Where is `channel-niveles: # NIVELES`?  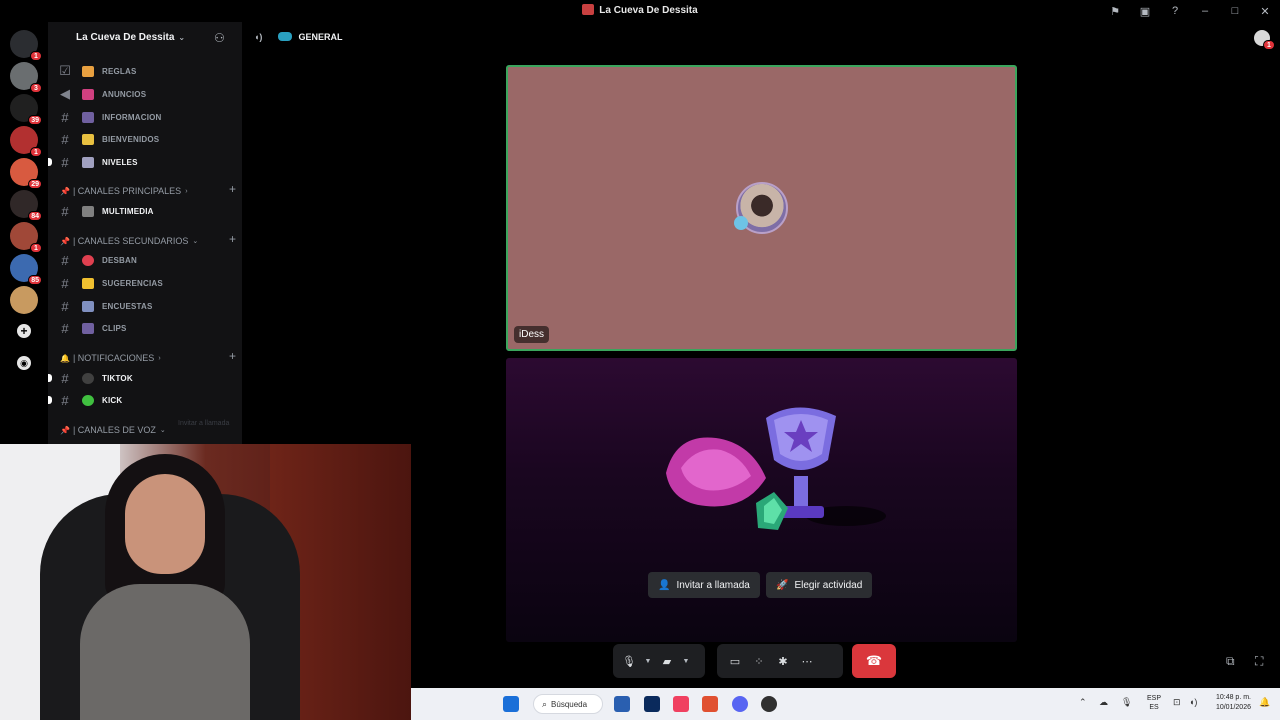 channel-niveles: # NIVELES is located at coordinates (143, 162).